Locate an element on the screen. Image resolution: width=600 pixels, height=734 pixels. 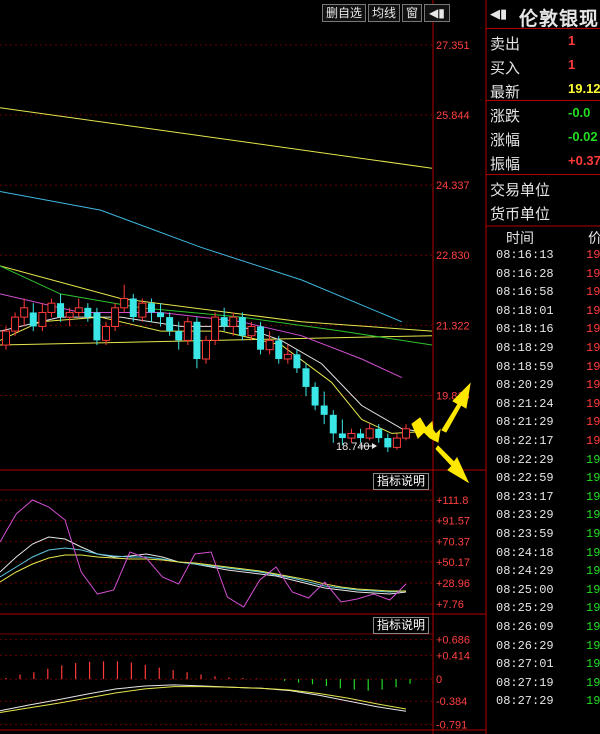
y-tick-label: 24.337 is located at coordinates (453, 186).